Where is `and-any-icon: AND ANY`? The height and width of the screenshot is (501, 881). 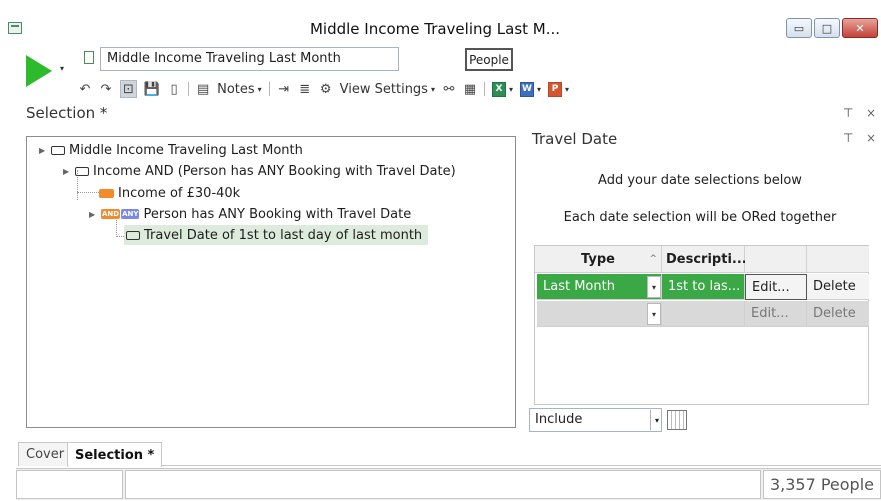 and-any-icon: AND ANY is located at coordinates (120, 214).